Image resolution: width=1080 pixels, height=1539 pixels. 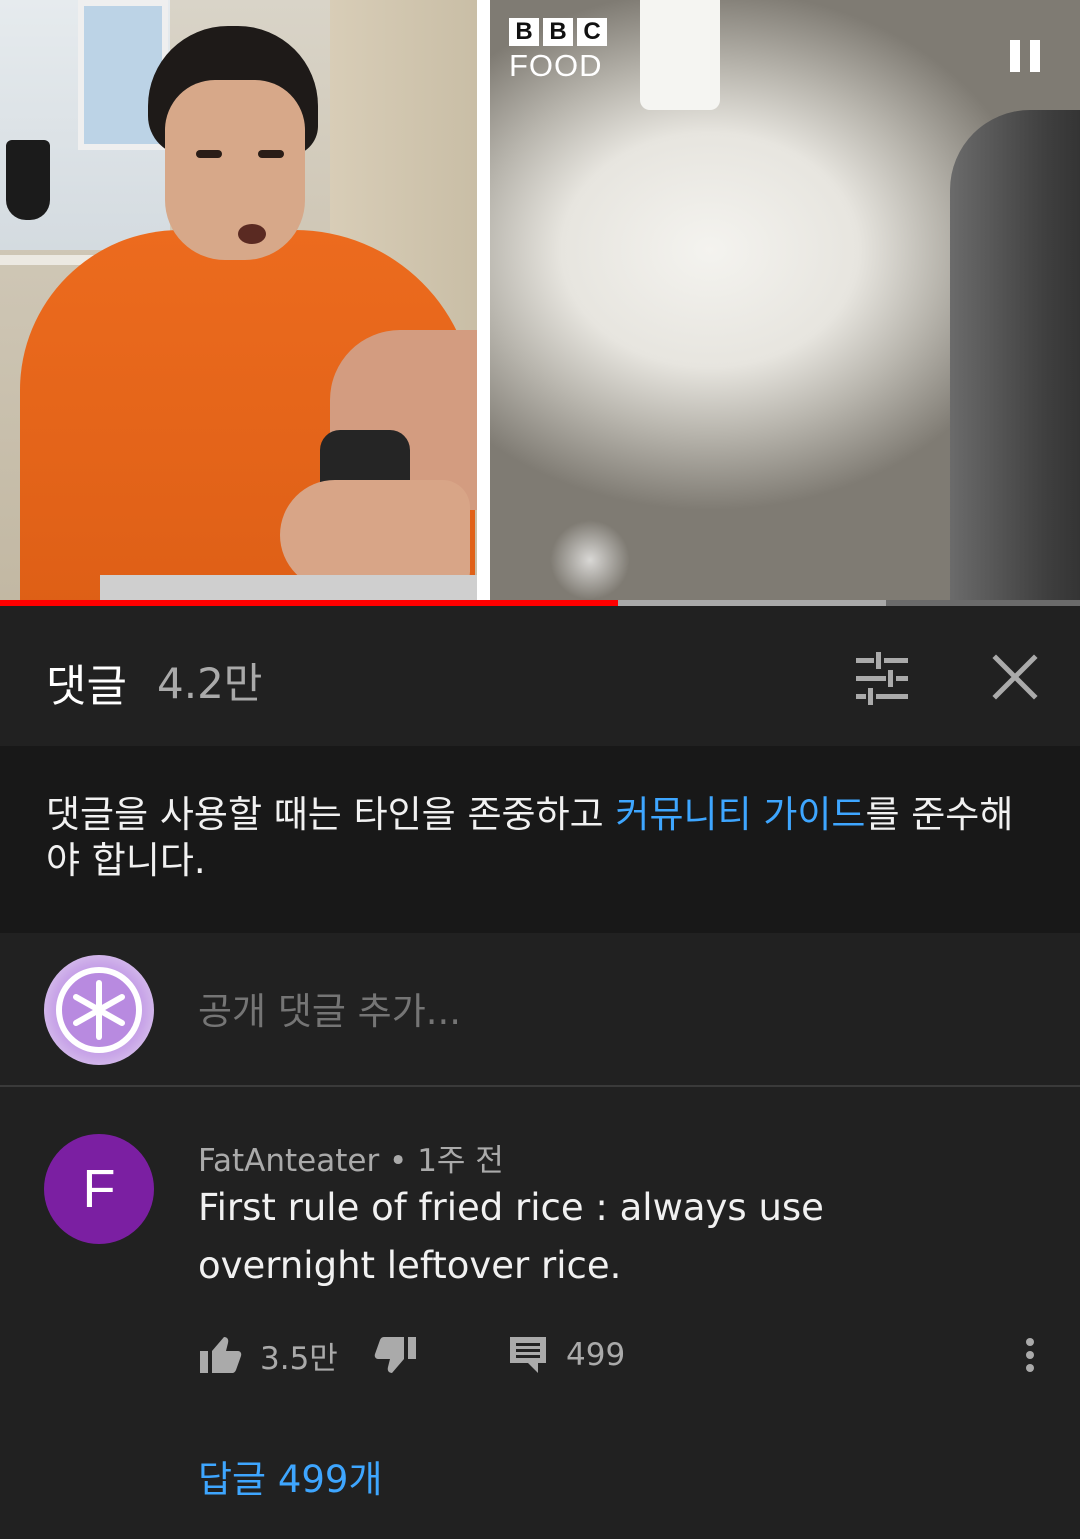 I want to click on comments-title: 댓글, so click(x=86, y=686).